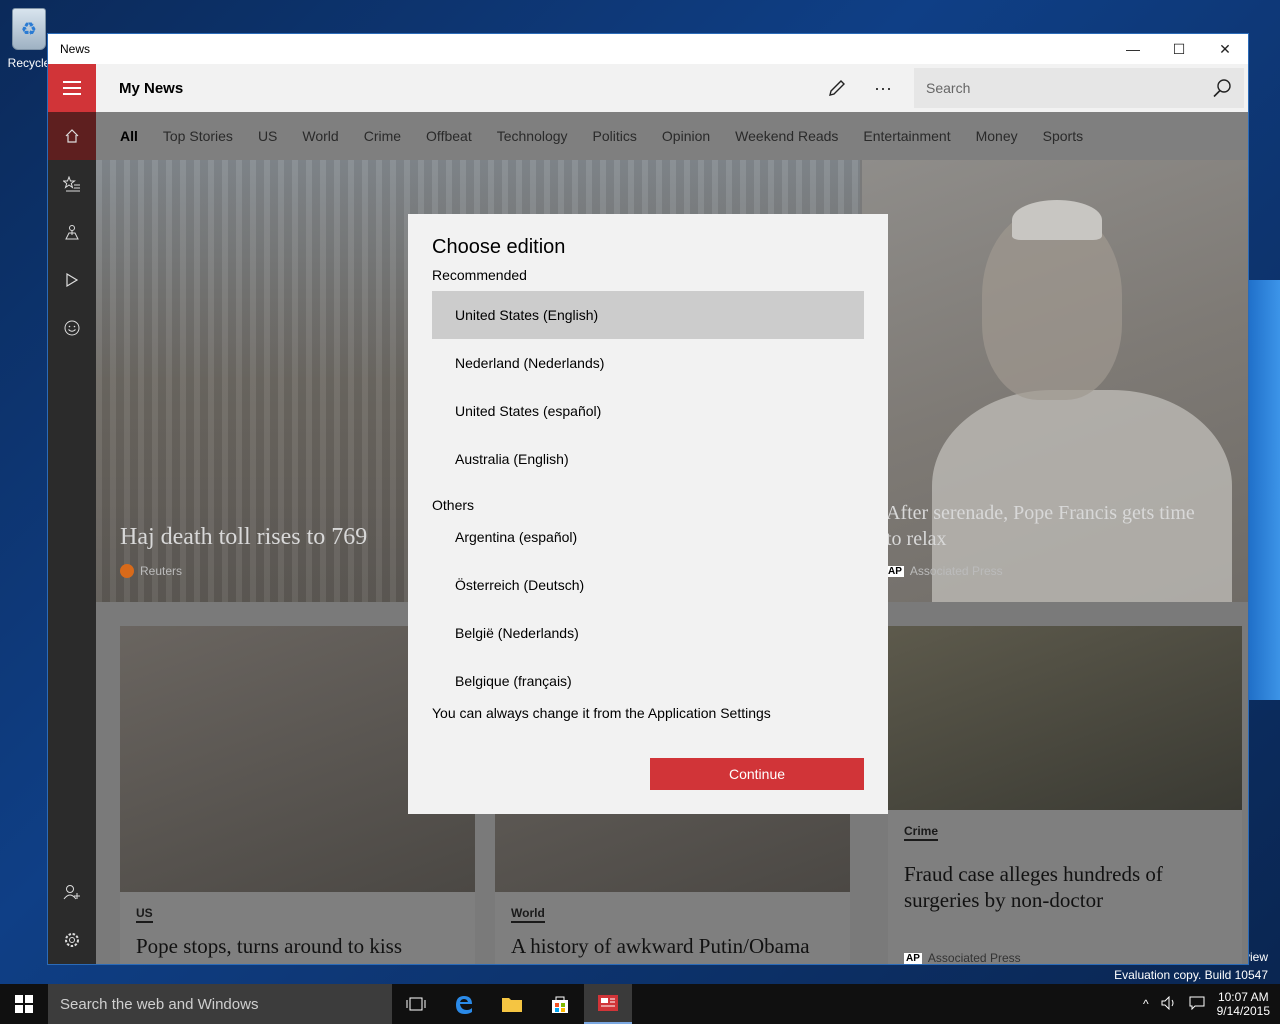 The width and height of the screenshot is (1280, 1024). I want to click on window-title: News, so click(75, 49).